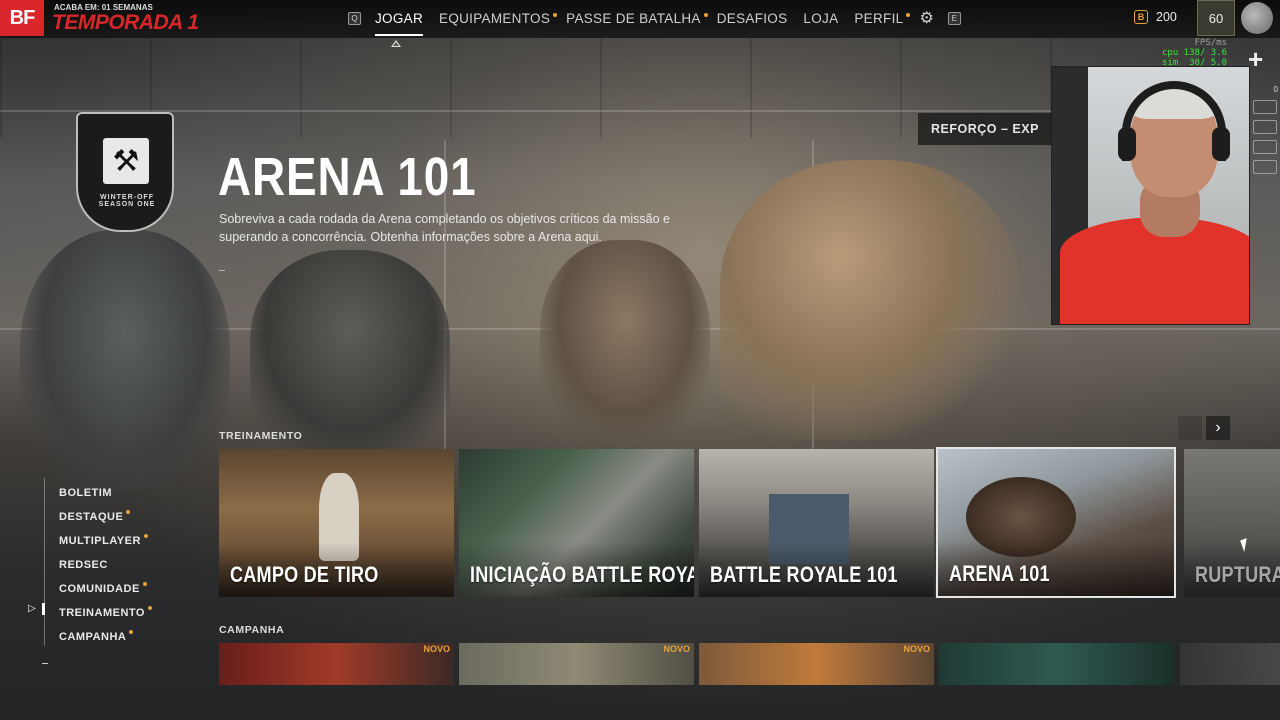  What do you see at coordinates (399, 23) in the screenshot?
I see `nav-tab-jogar: JOGAR` at bounding box center [399, 23].